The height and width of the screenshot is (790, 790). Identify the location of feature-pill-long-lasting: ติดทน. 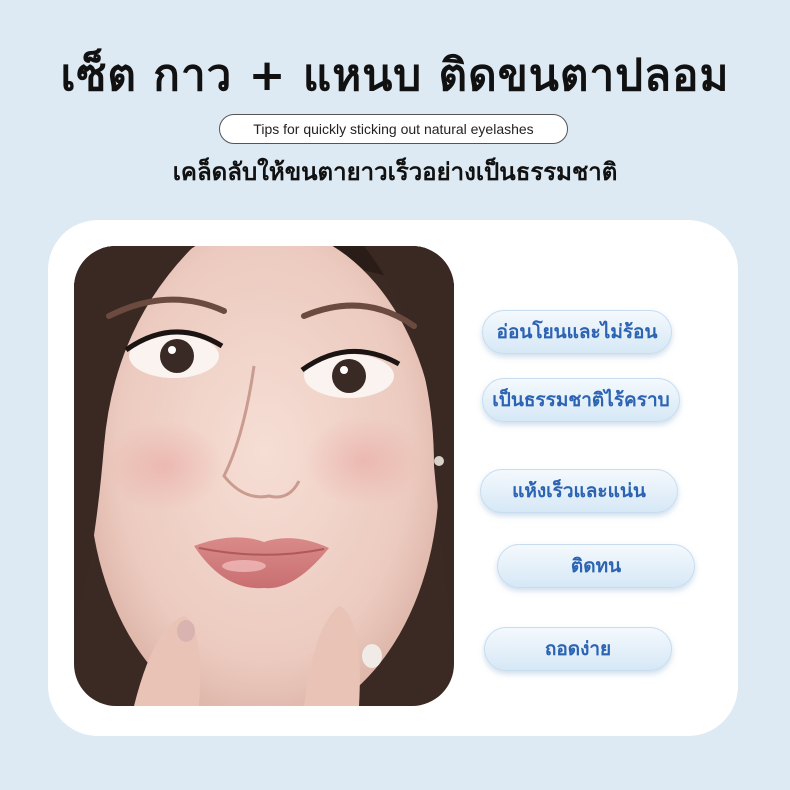
(596, 566).